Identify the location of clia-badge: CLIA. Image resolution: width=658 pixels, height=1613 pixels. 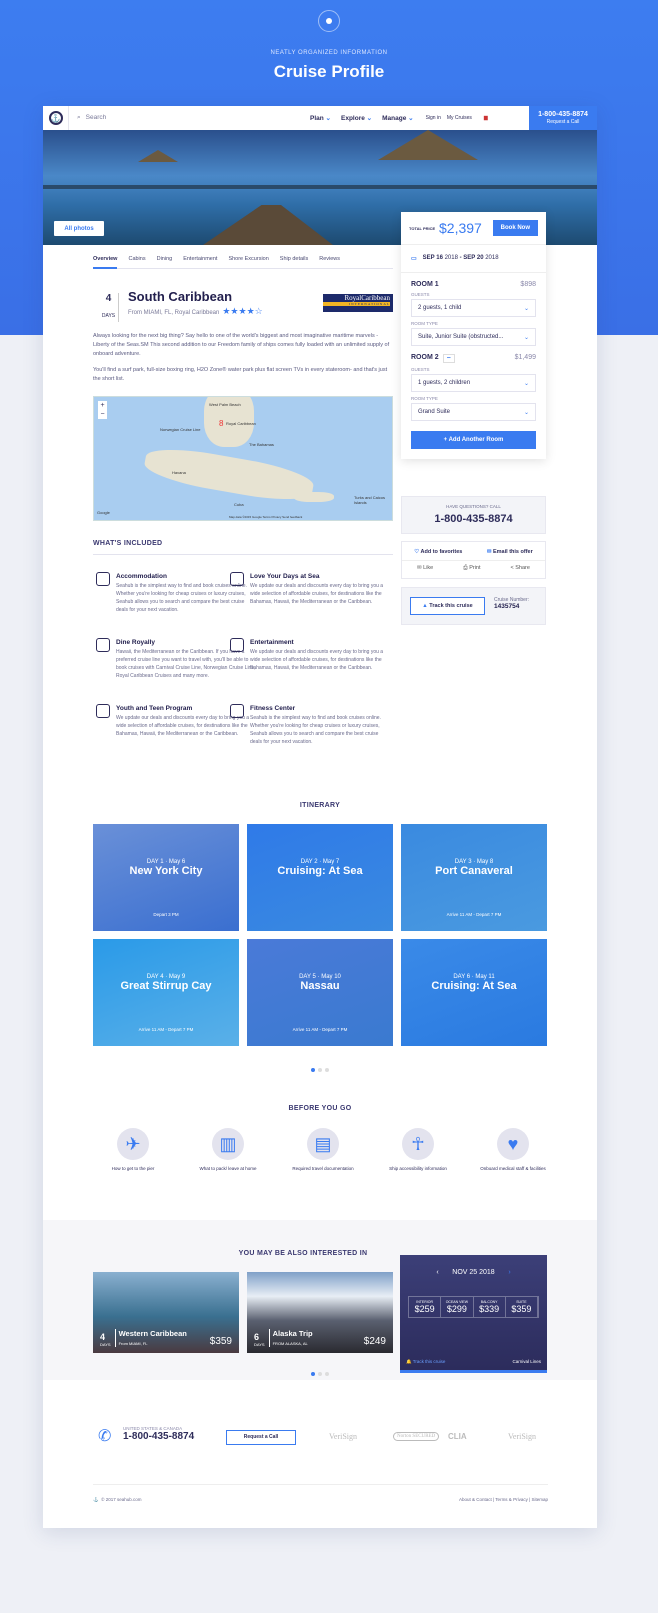
(457, 1436).